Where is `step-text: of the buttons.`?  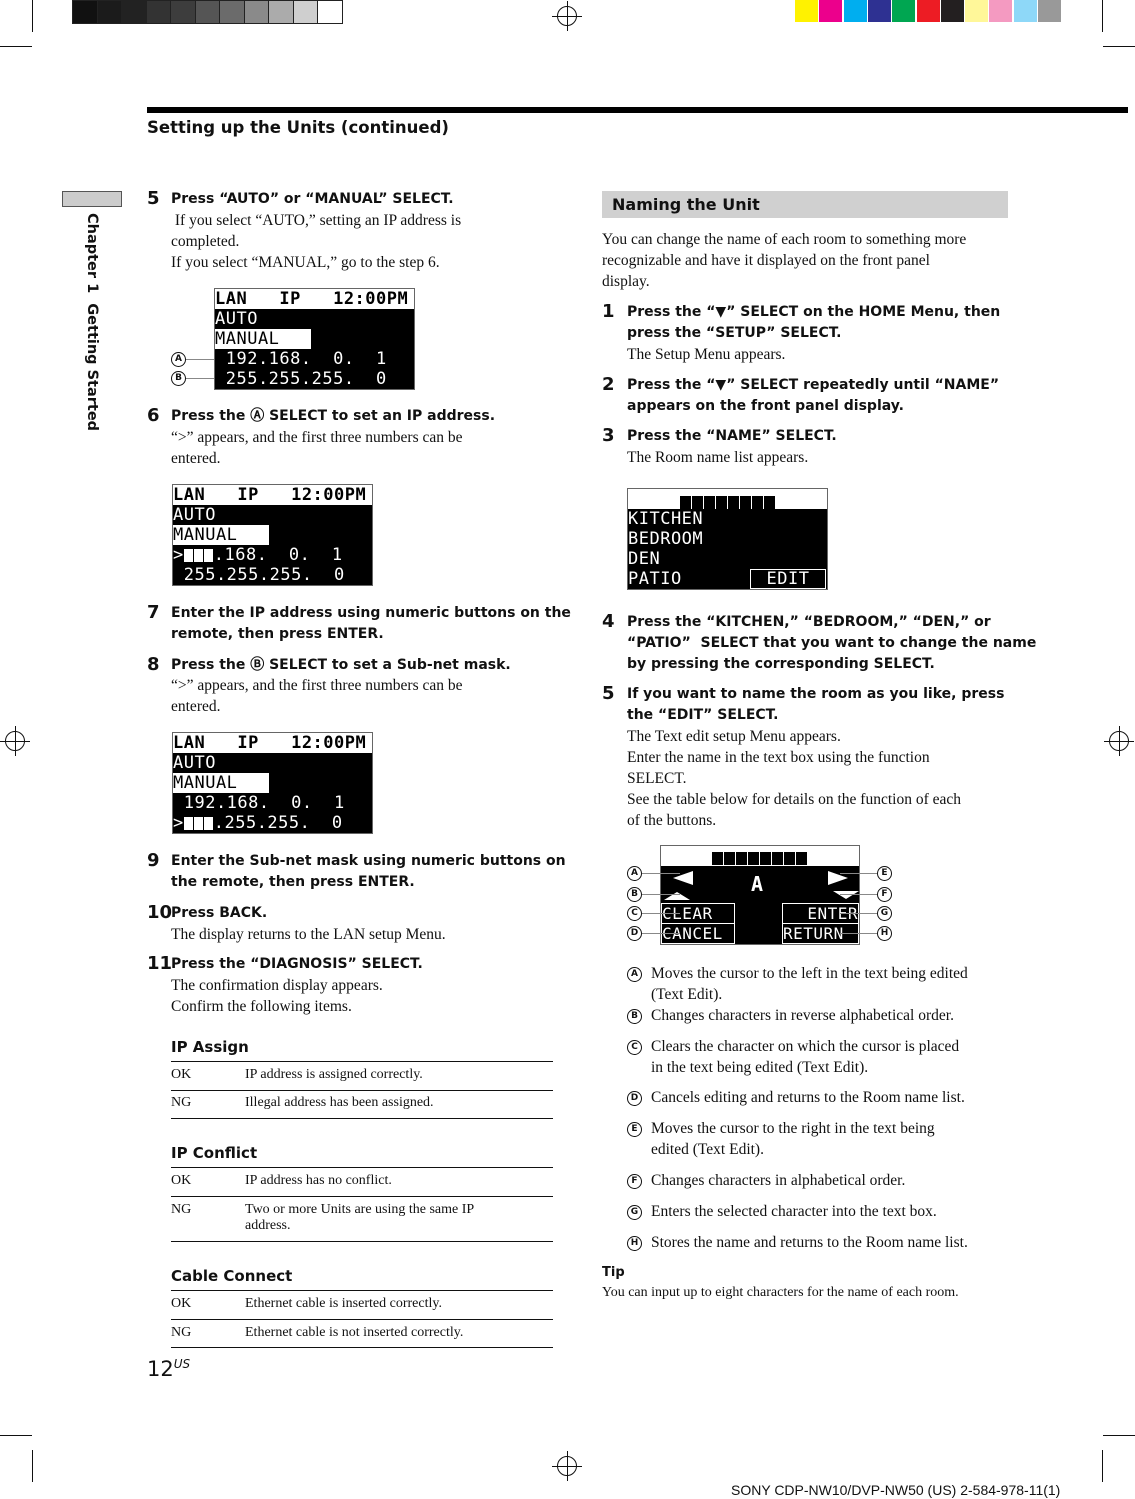 step-text: of the buttons. is located at coordinates (672, 820).